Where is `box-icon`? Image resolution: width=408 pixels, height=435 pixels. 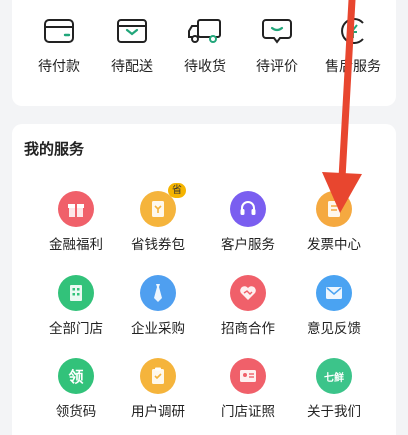 box-icon is located at coordinates (132, 31).